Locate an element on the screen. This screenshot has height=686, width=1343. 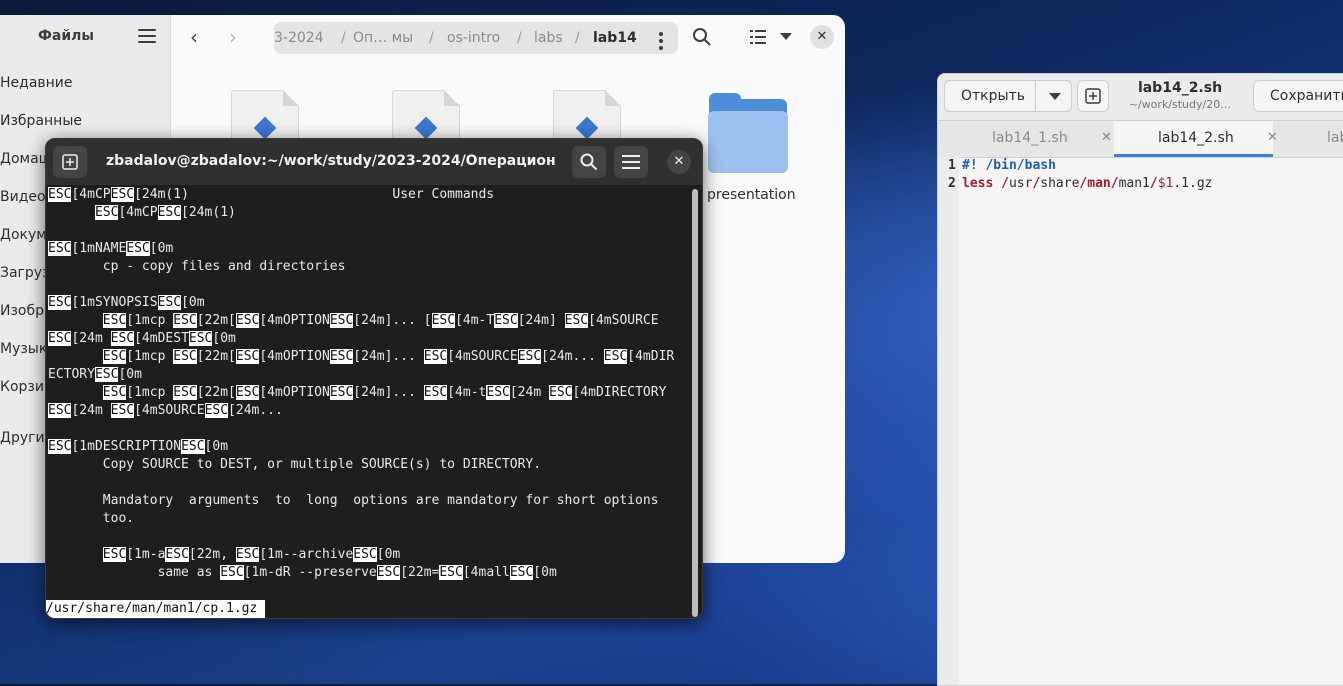
document-title: lab14_2.sh is located at coordinates (1180, 88).